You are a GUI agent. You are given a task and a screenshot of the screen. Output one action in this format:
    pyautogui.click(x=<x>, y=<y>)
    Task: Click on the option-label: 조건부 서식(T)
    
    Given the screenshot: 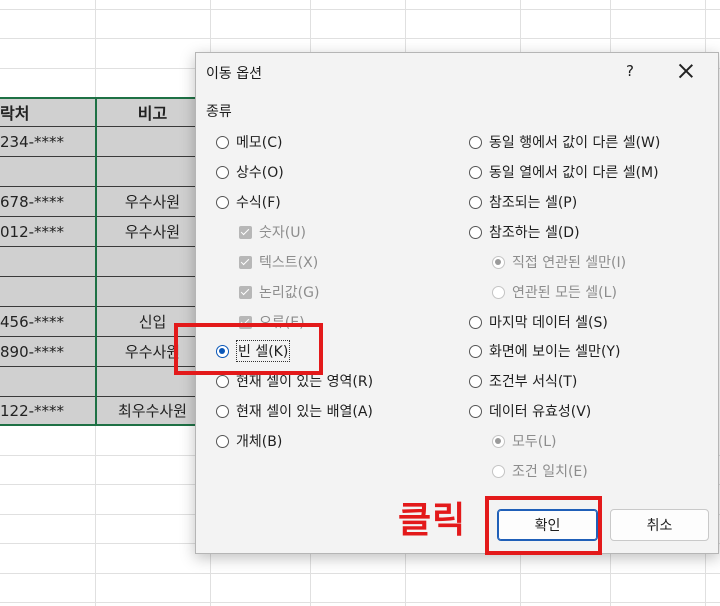 What is the action you would take?
    pyautogui.click(x=533, y=382)
    